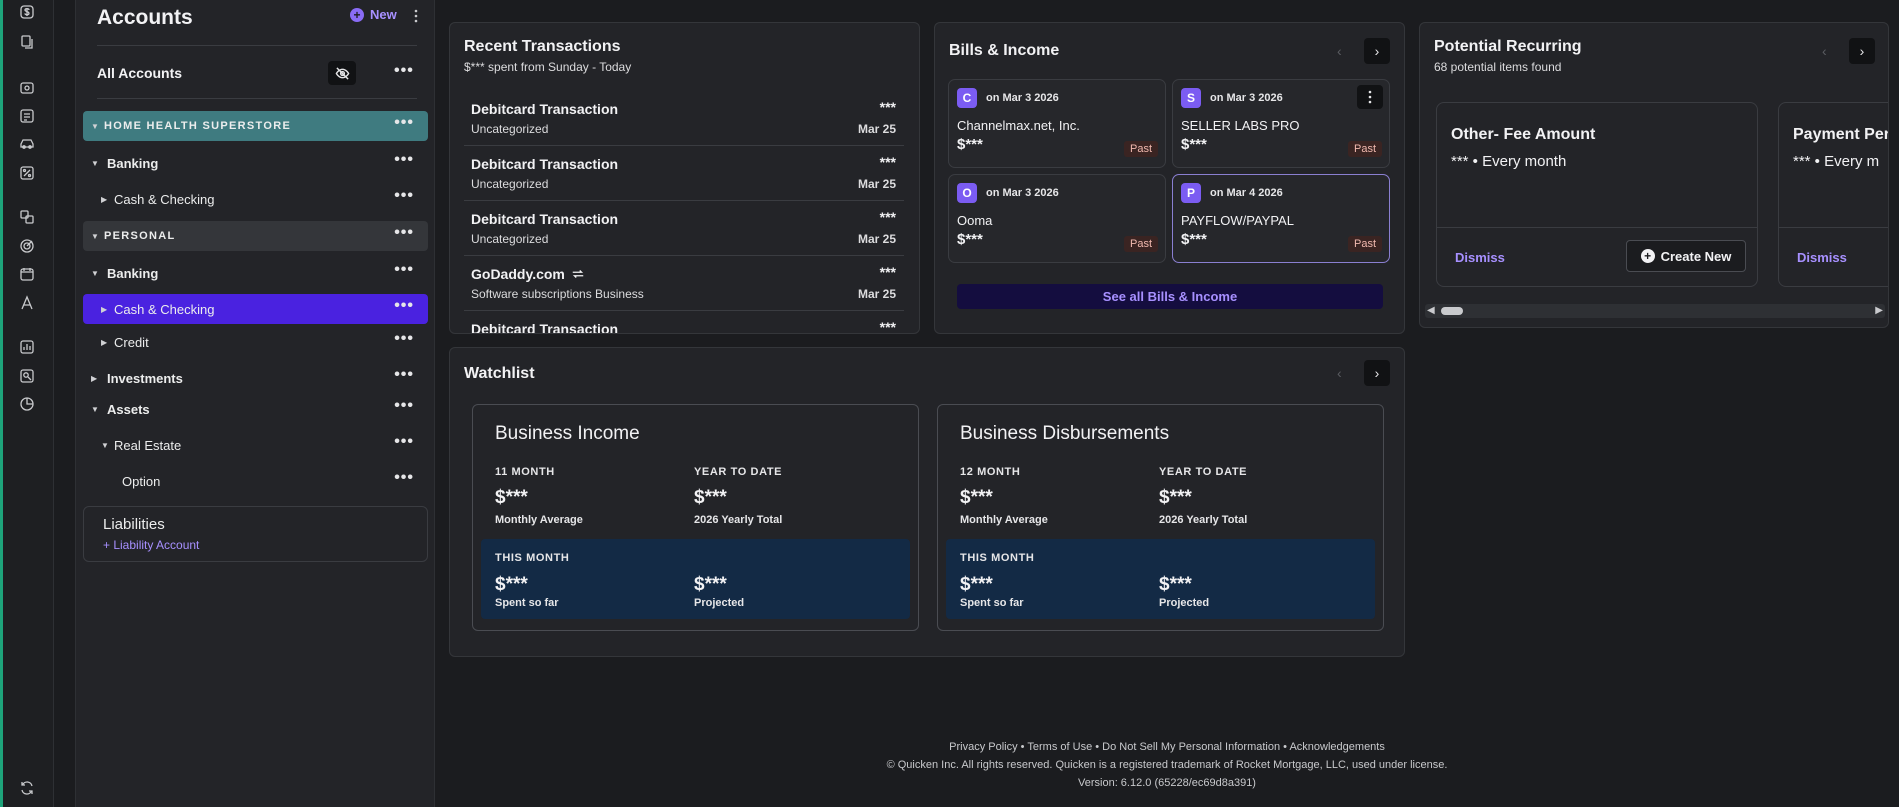  I want to click on percent-icon, so click(27, 173).